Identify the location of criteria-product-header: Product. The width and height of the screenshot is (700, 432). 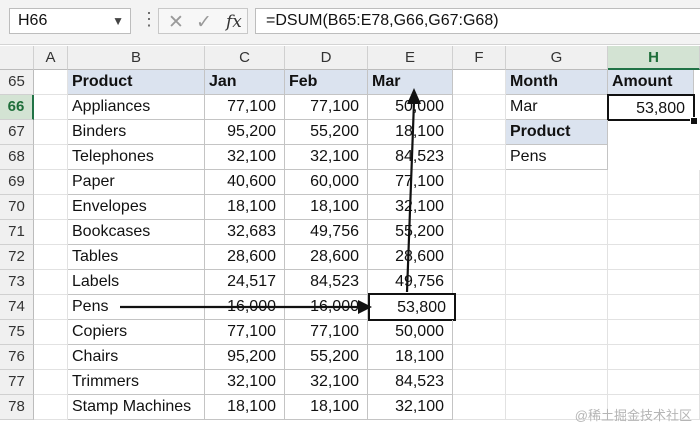
(557, 132).